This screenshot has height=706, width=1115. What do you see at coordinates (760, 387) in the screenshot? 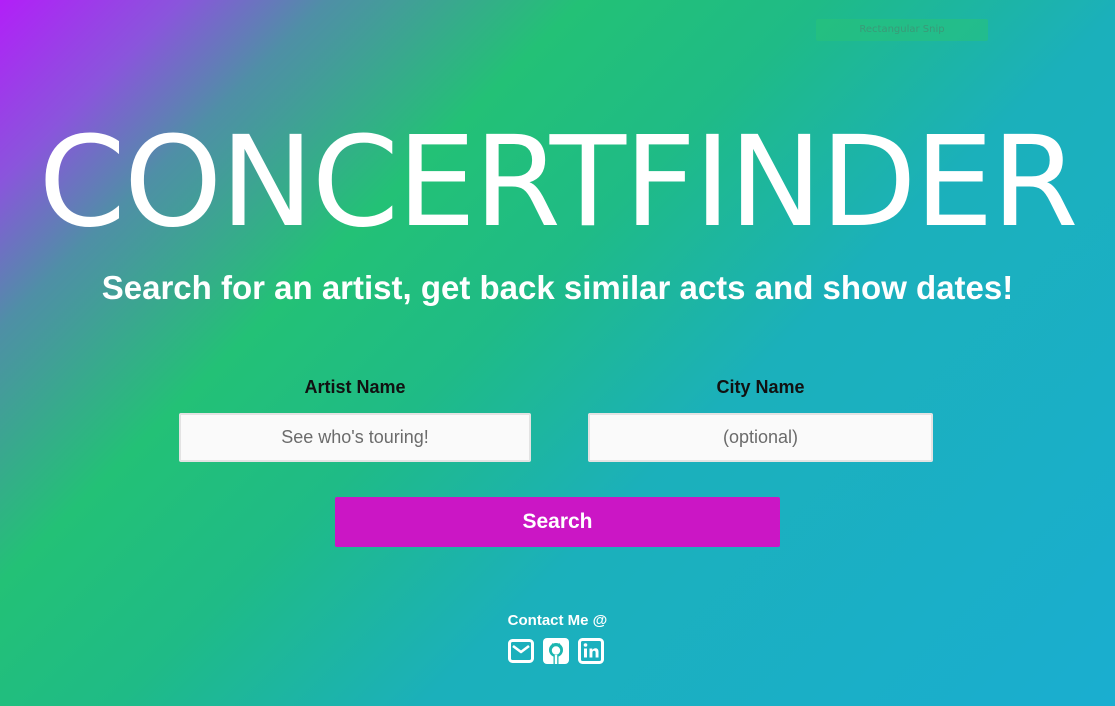
I see `city-name-label: City Name` at bounding box center [760, 387].